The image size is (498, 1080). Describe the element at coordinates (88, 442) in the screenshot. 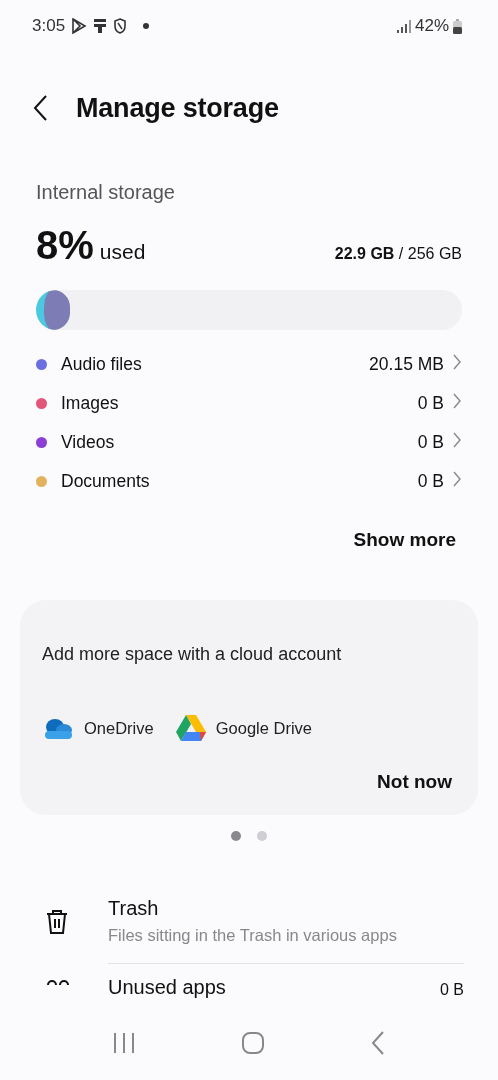

I see `category-name: Videos` at that location.